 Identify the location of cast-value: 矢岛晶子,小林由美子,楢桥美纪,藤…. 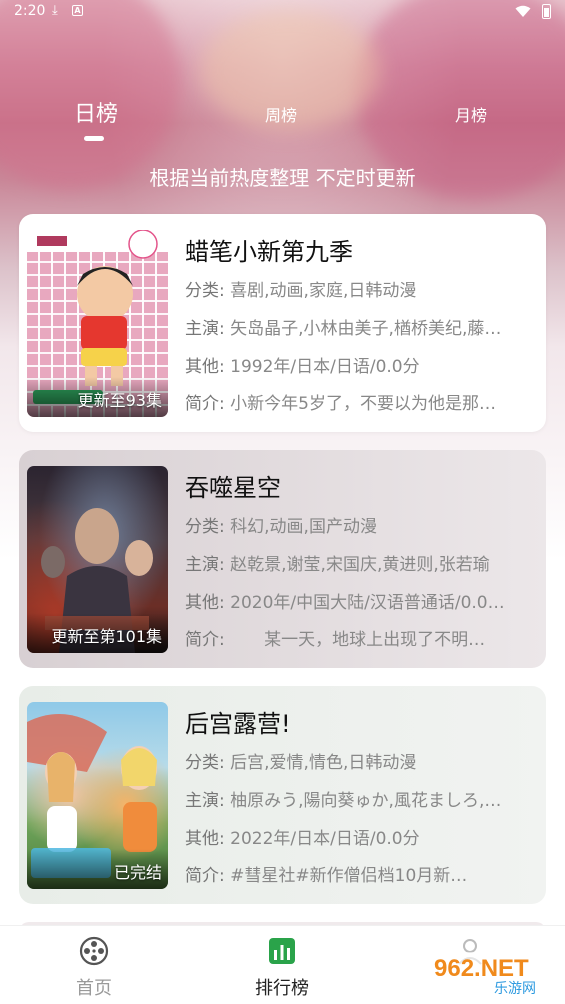
(366, 329).